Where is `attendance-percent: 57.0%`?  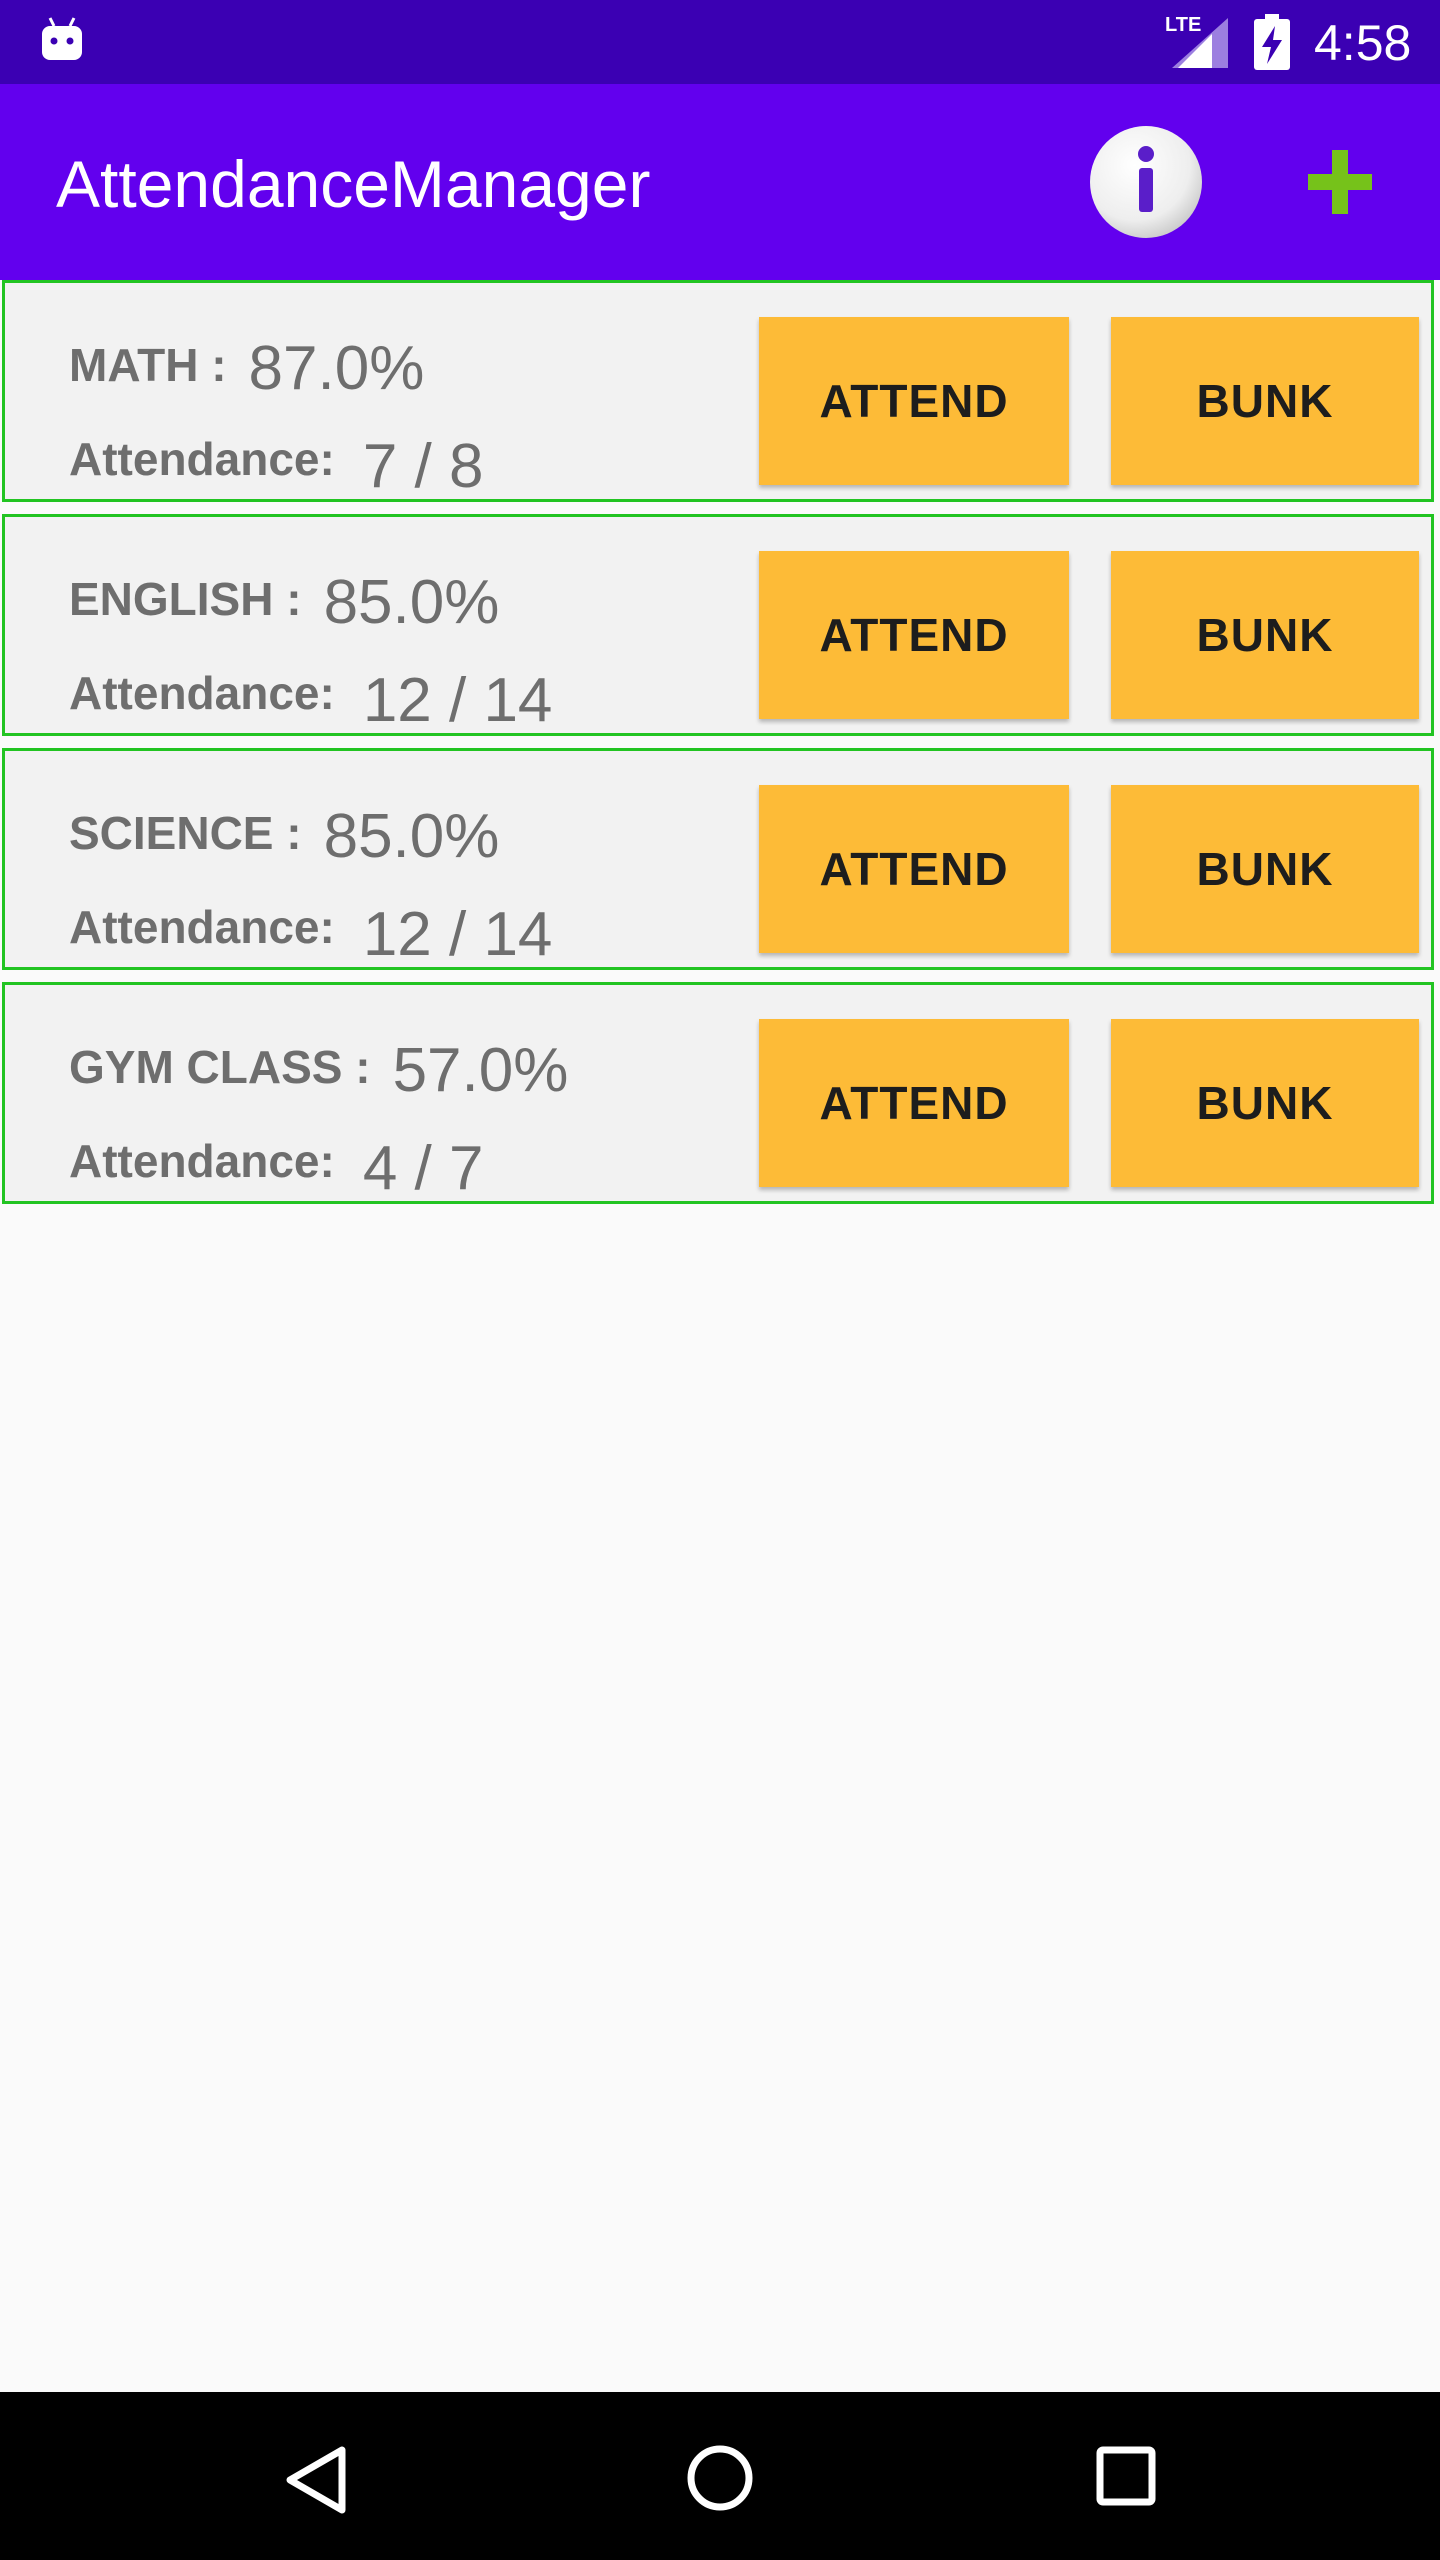 attendance-percent: 57.0% is located at coordinates (480, 1070).